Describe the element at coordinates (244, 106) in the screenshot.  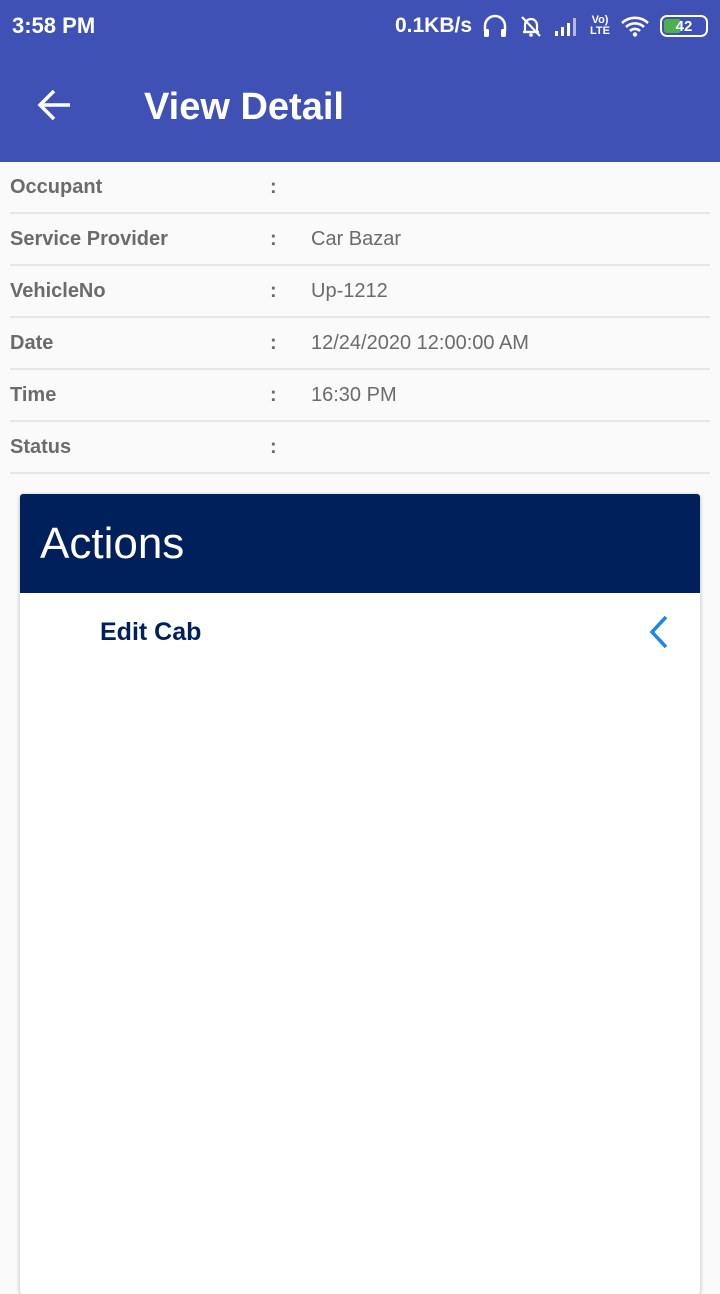
I see `page-title: View Detail` at that location.